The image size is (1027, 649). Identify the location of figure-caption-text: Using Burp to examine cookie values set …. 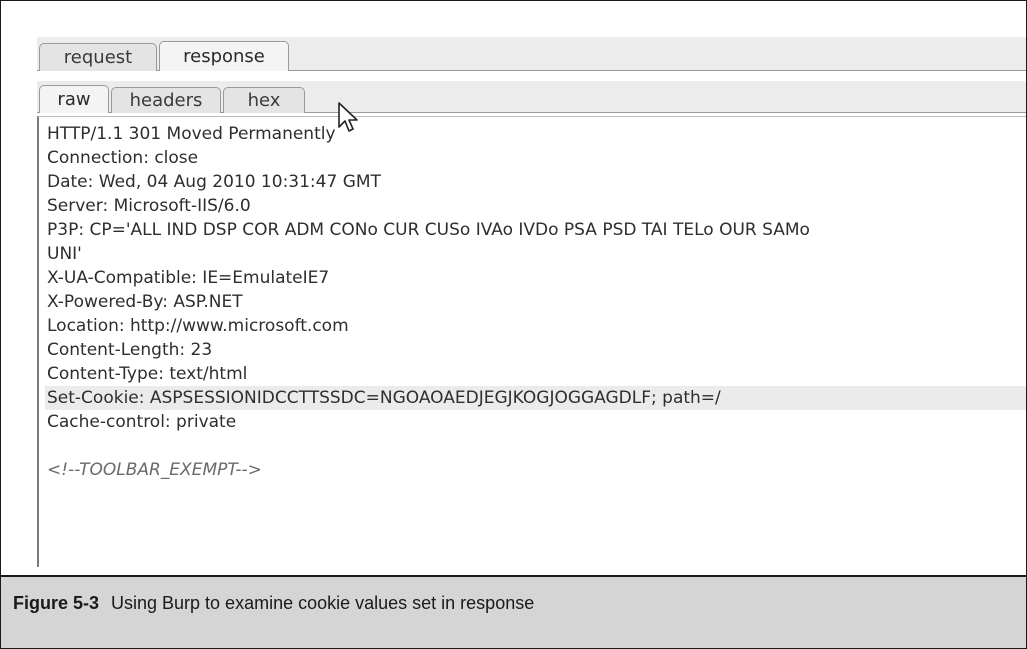
(323, 603).